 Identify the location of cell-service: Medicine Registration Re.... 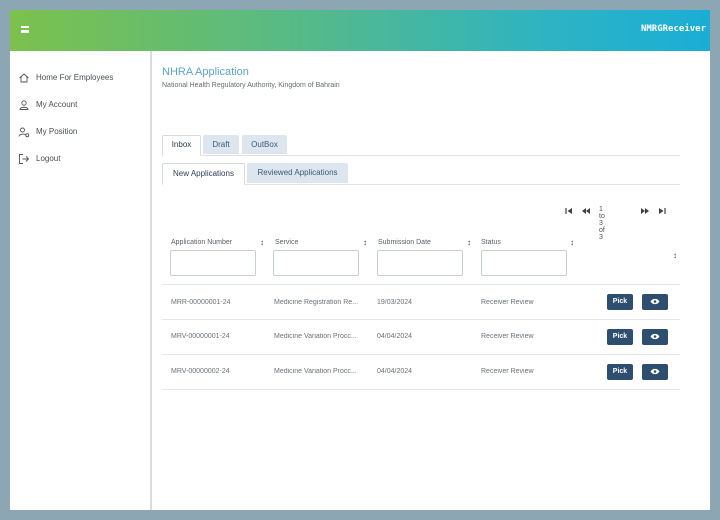
(316, 302).